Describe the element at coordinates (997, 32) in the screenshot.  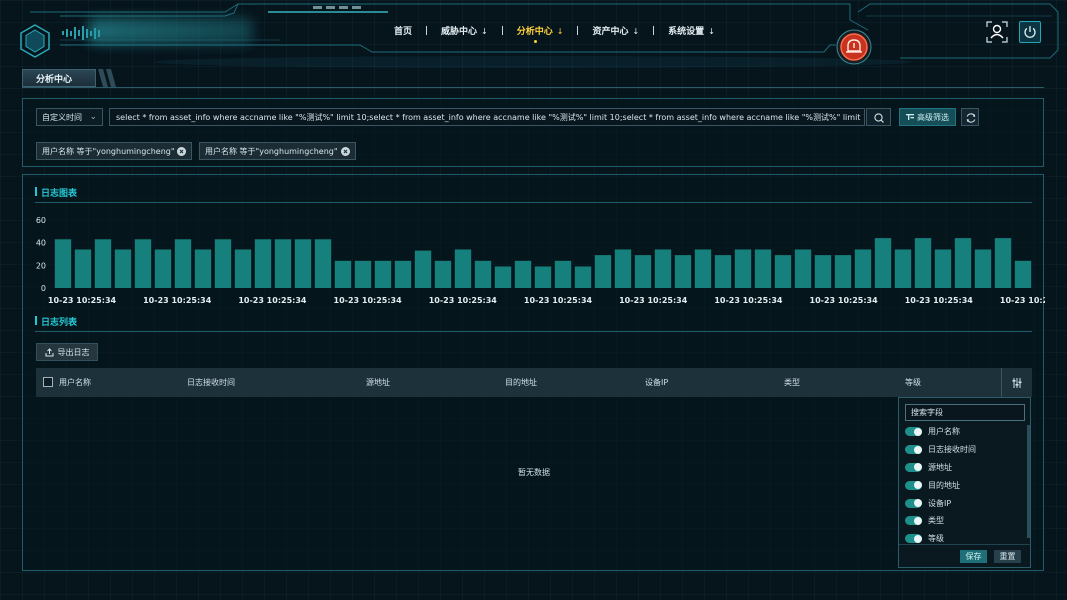
I see `user-icon` at that location.